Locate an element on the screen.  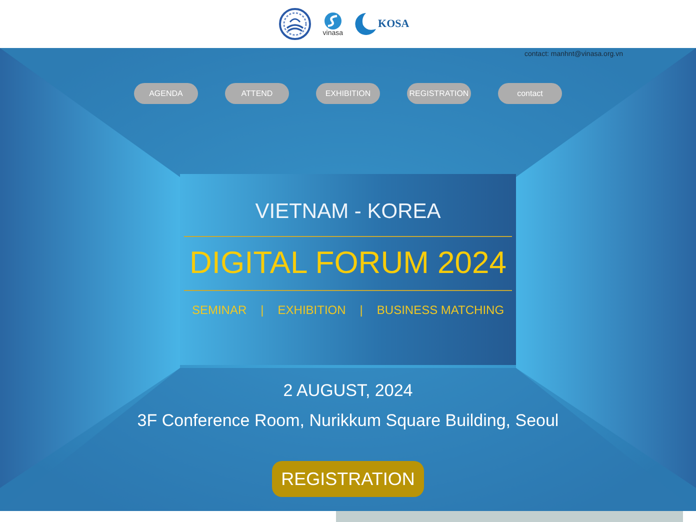
event-title: DIGITAL FORUM 2024 is located at coordinates (348, 262).